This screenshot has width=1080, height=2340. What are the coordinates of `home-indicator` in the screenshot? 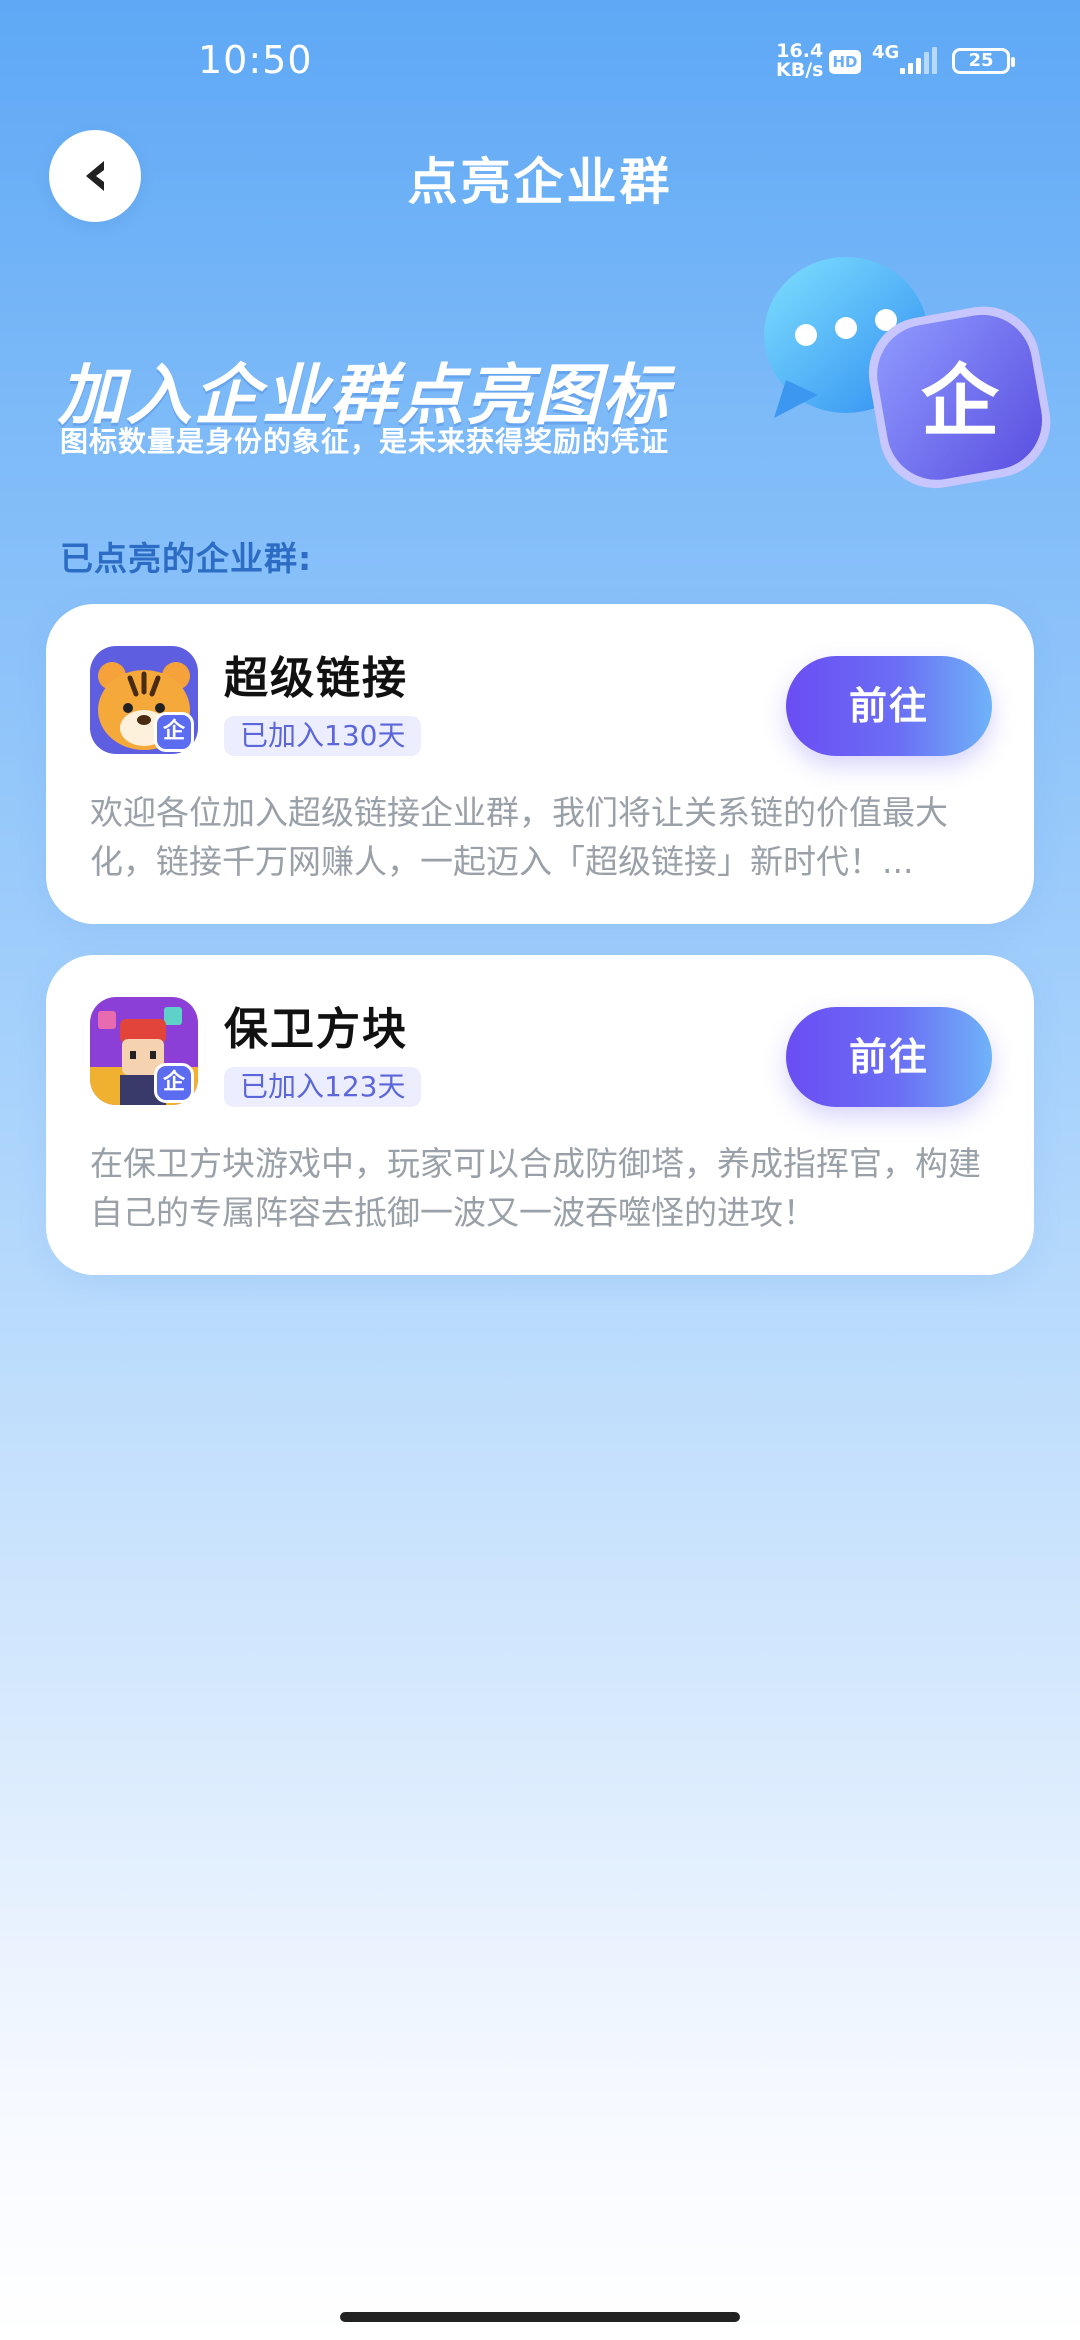 It's located at (540, 2317).